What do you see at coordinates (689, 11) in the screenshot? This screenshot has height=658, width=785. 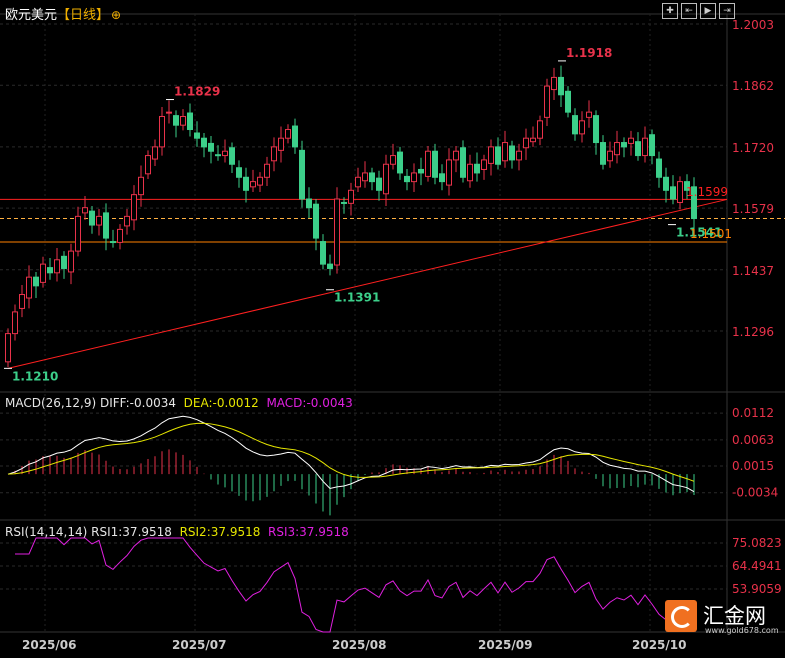 I see `zoom-left-icon: ⇤` at bounding box center [689, 11].